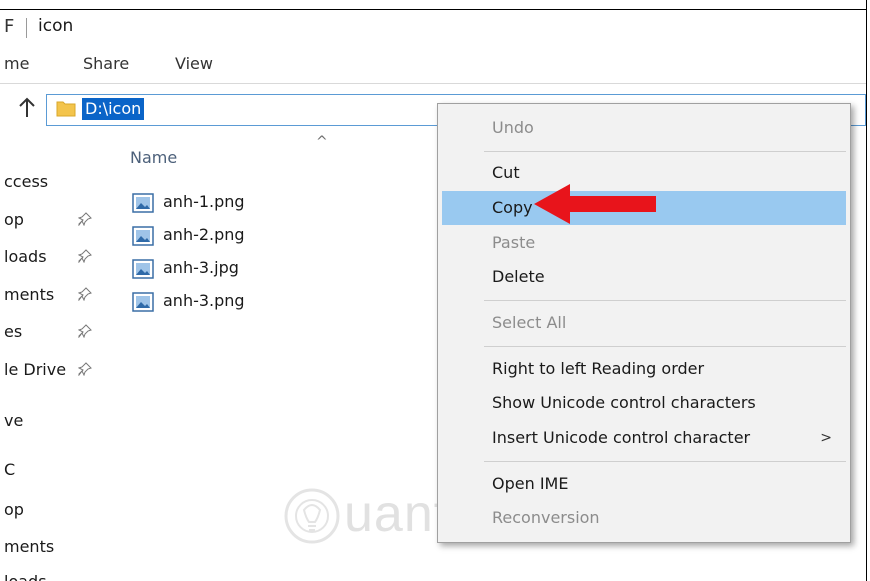 This screenshot has height=581, width=870. Describe the element at coordinates (201, 267) in the screenshot. I see `file-name: anh-3.jpg` at that location.